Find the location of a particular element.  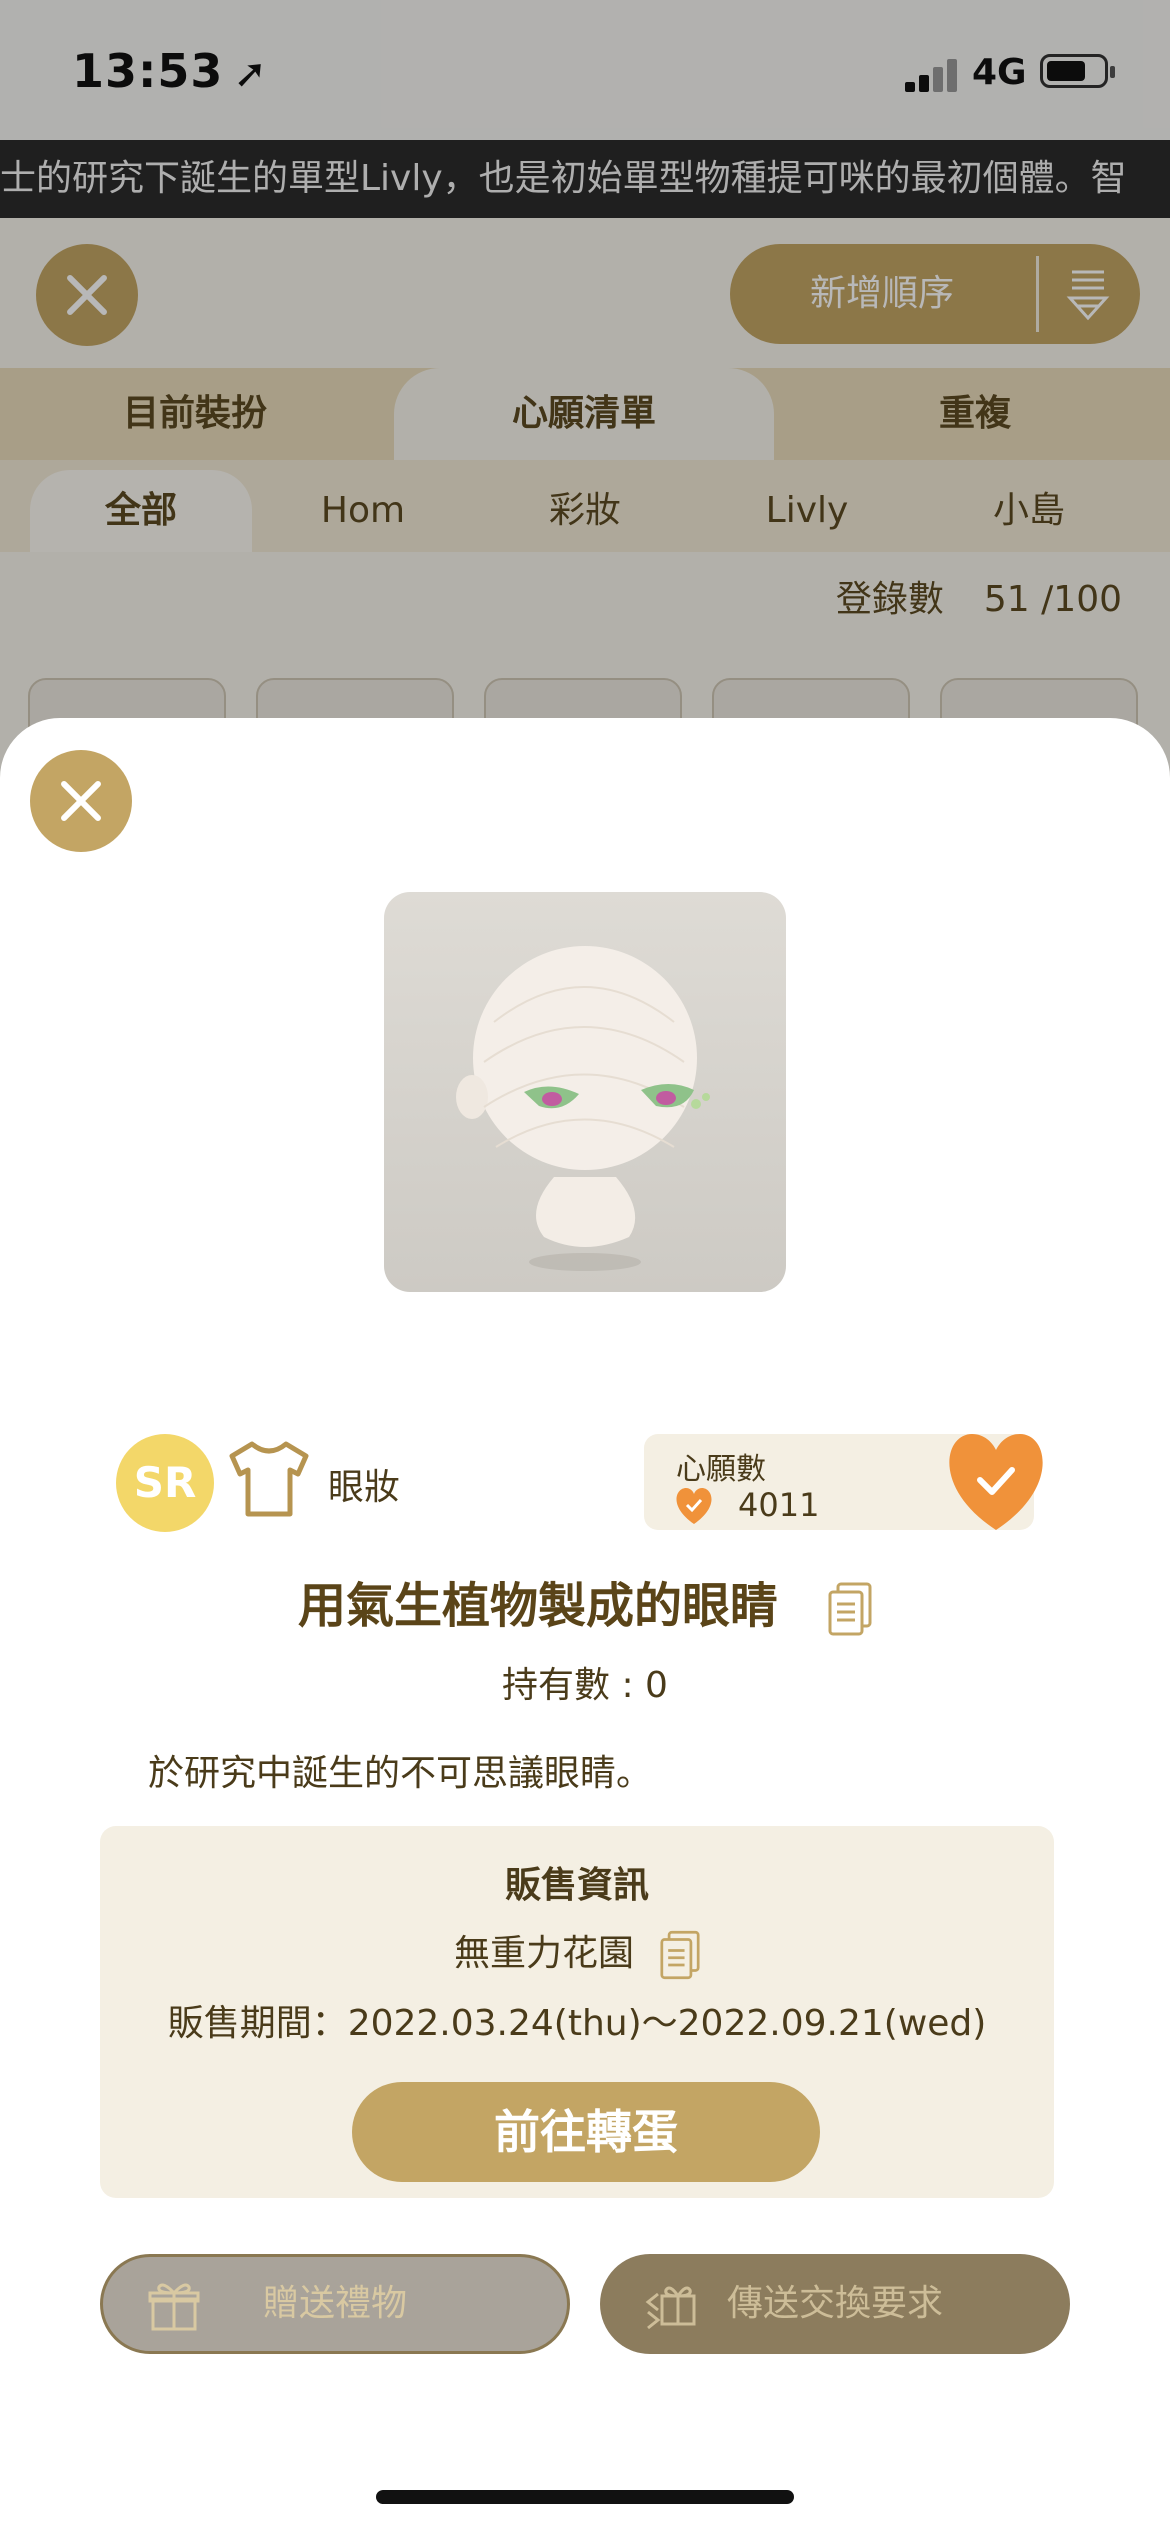

send-gift-label: 贈送禮物 is located at coordinates (334, 2303).